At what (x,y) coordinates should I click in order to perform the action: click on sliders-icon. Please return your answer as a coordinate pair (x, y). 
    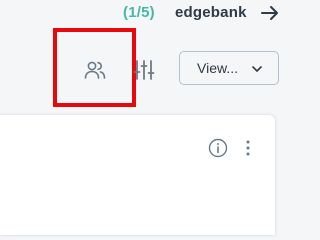
    Looking at the image, I should click on (144, 70).